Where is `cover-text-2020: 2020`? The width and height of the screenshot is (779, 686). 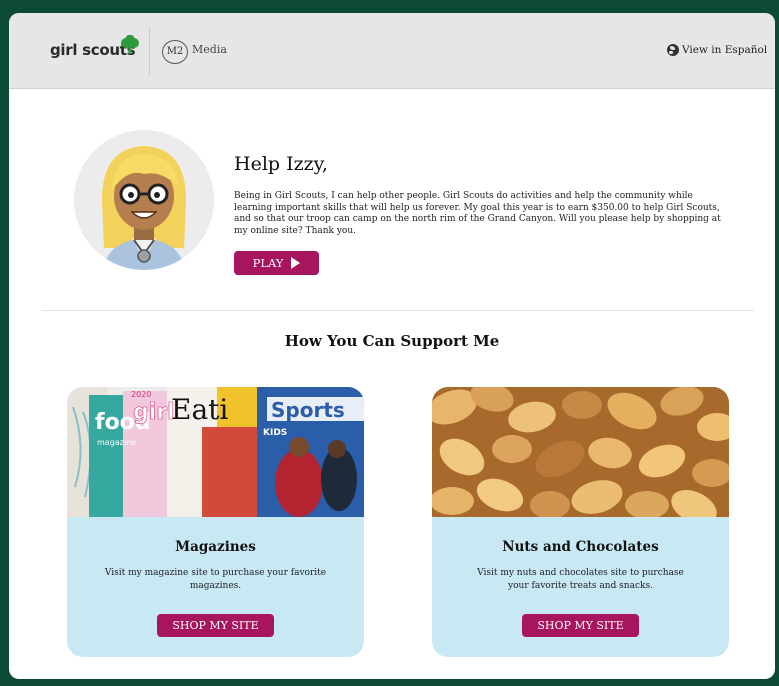
cover-text-2020: 2020 is located at coordinates (141, 394).